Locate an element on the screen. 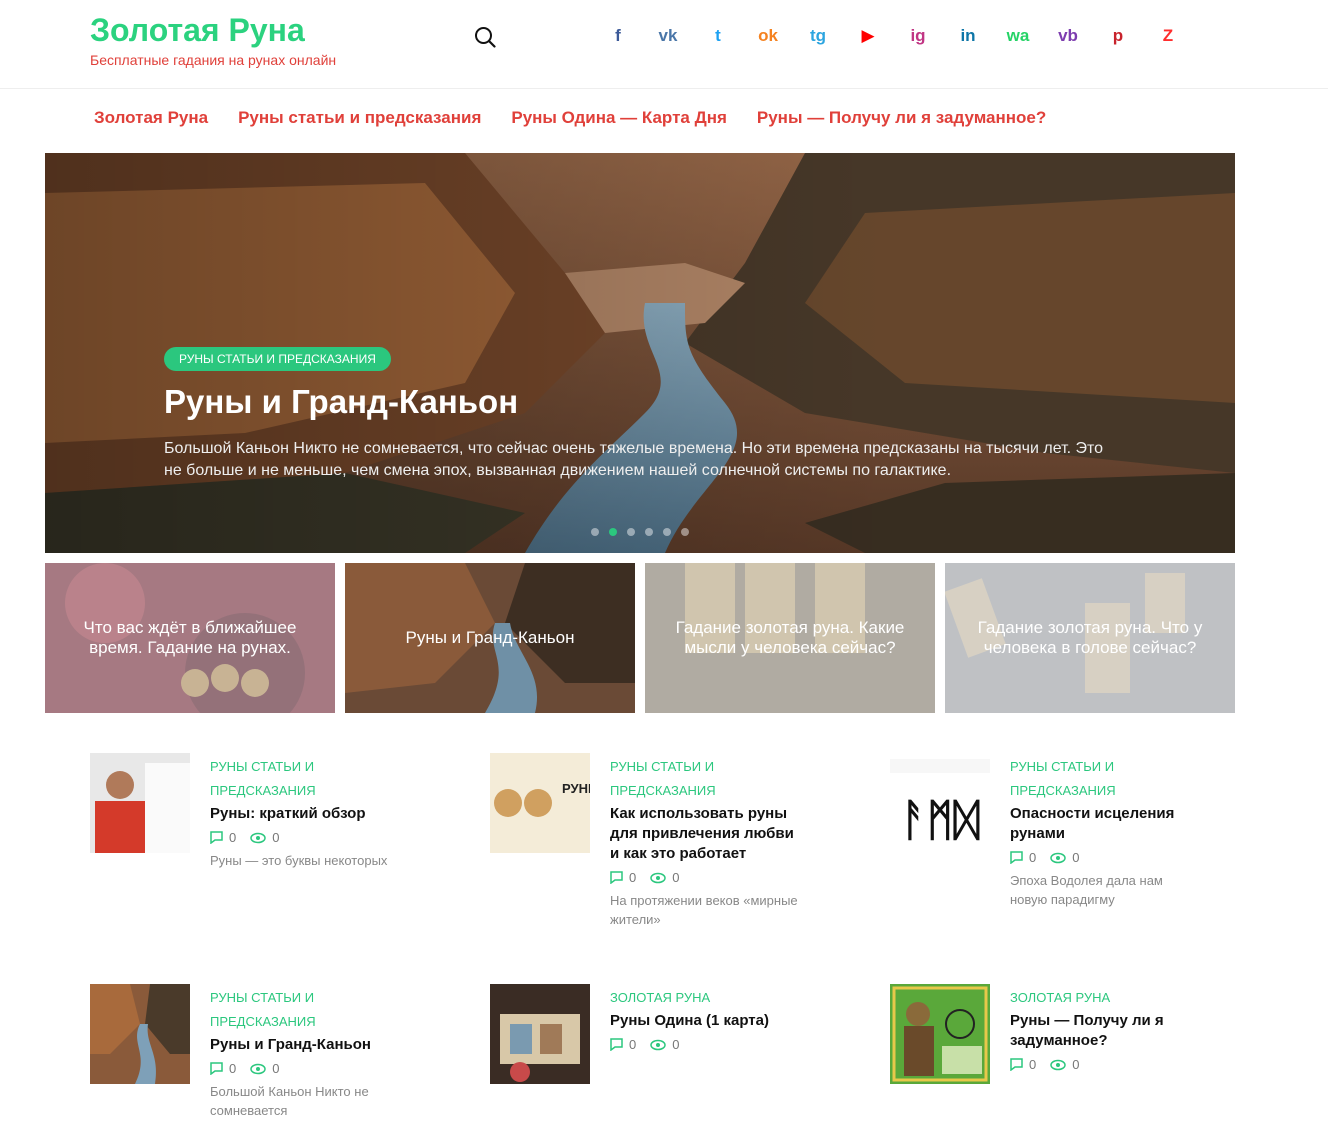 The width and height of the screenshot is (1328, 1131). featured-card: Руны и Гранд-Каньон is located at coordinates (490, 638).